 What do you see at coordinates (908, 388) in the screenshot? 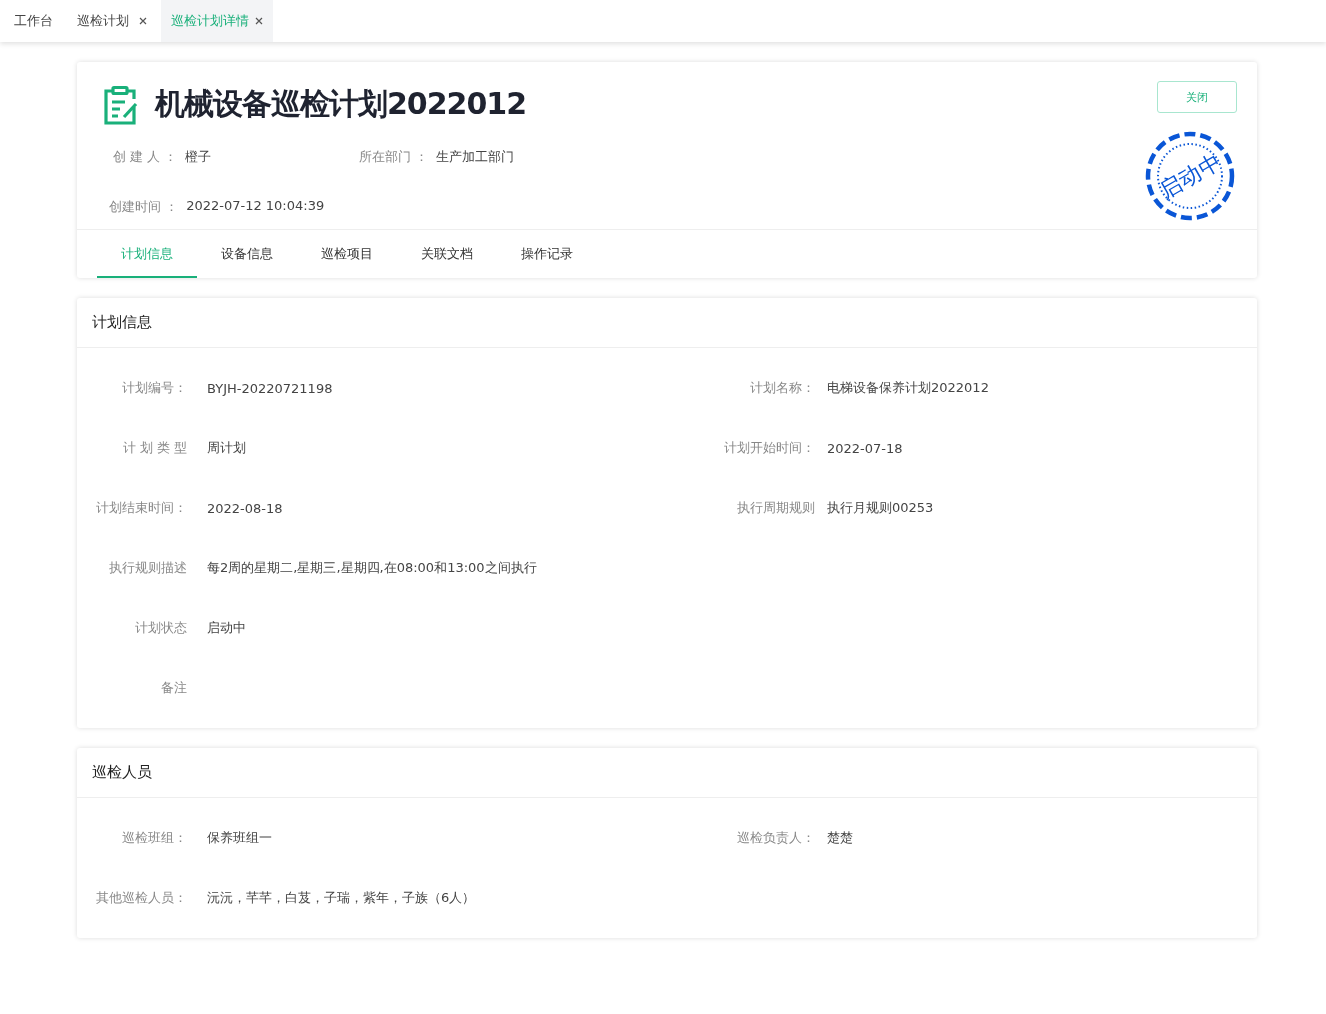
I see `field-value: 电梯设备保养计划2022012` at bounding box center [908, 388].